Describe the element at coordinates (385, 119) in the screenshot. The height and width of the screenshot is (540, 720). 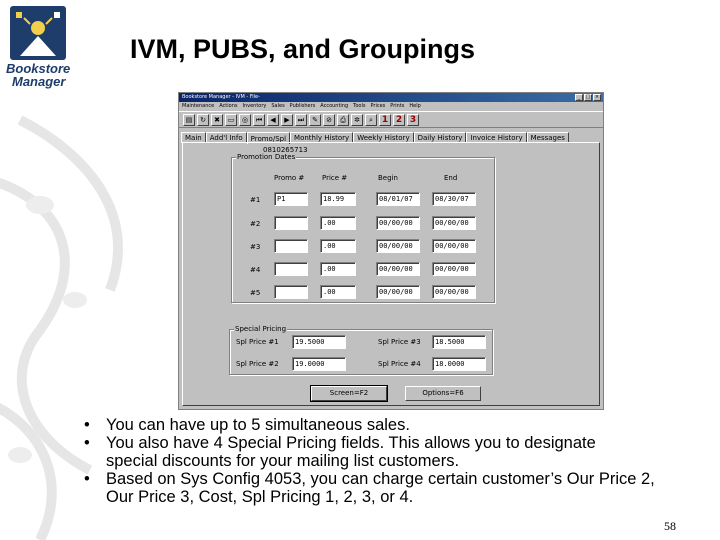
I see `page-1-icon: 1` at that location.